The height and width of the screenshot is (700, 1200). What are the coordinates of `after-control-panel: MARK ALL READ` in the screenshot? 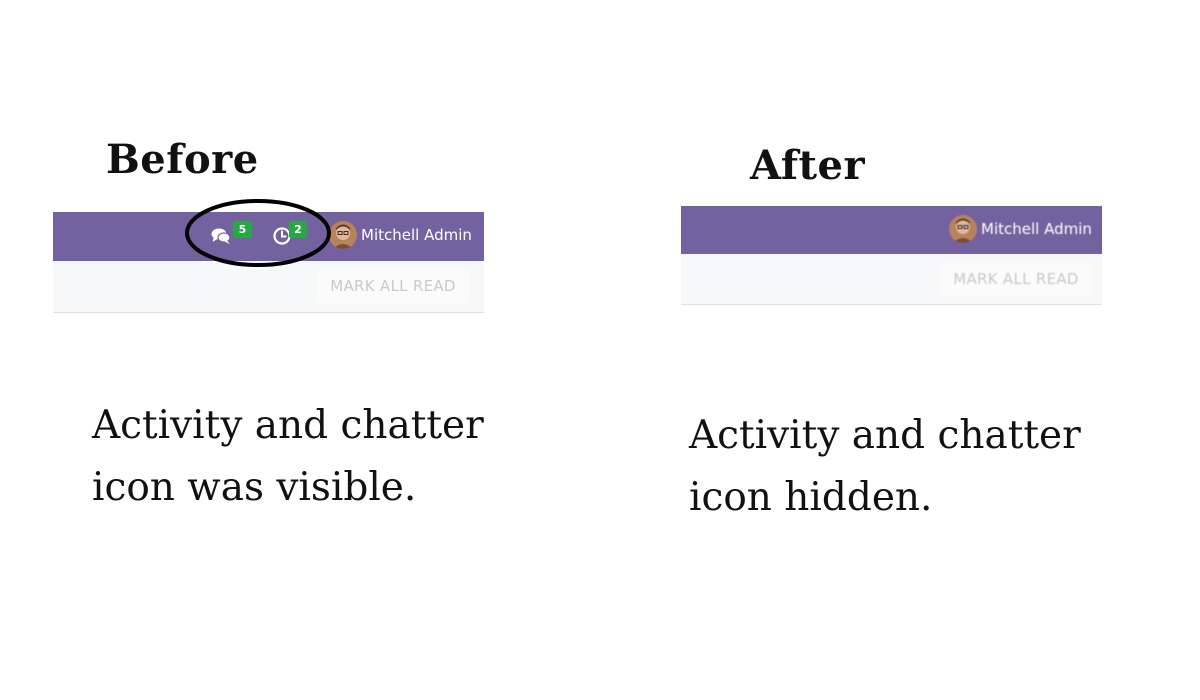 It's located at (891, 279).